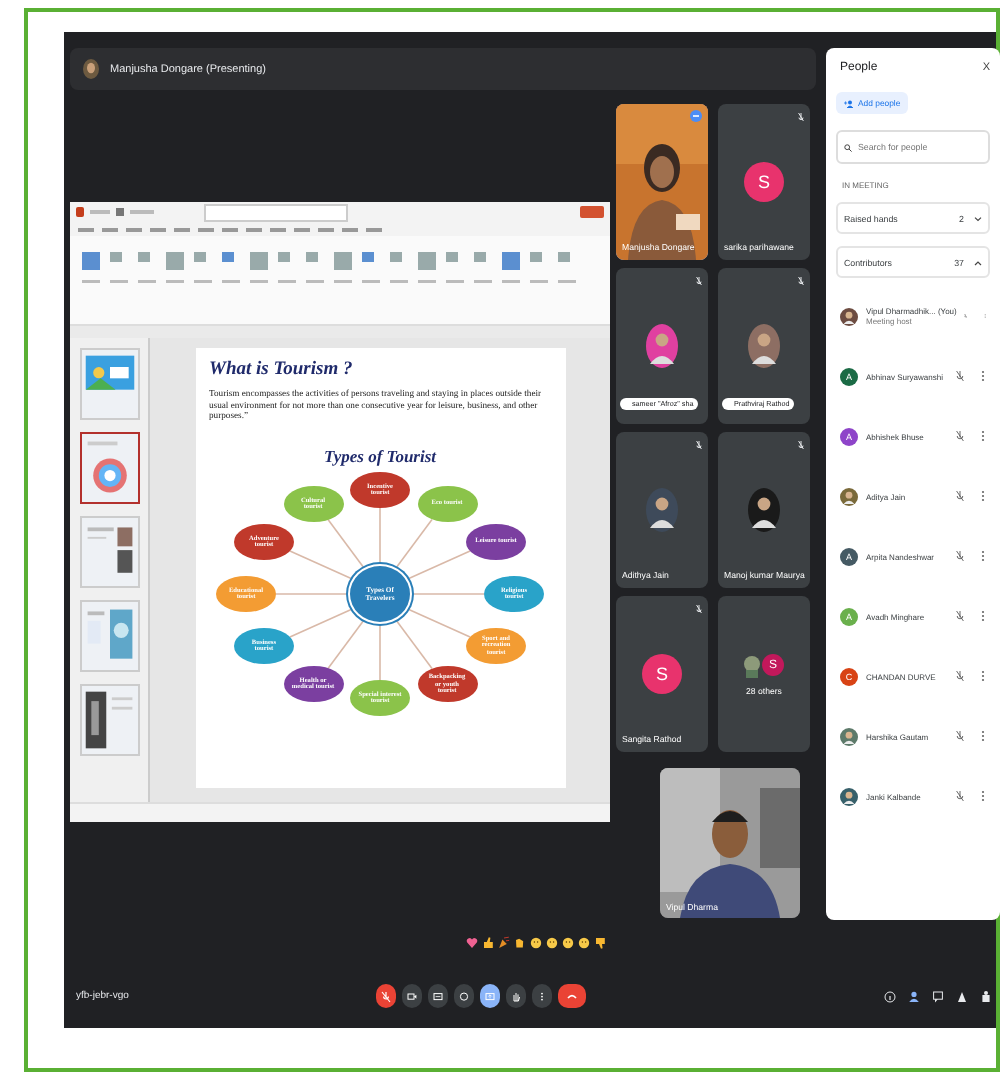 This screenshot has width=1006, height=1082. I want to click on camera-off-button, so click(412, 996).